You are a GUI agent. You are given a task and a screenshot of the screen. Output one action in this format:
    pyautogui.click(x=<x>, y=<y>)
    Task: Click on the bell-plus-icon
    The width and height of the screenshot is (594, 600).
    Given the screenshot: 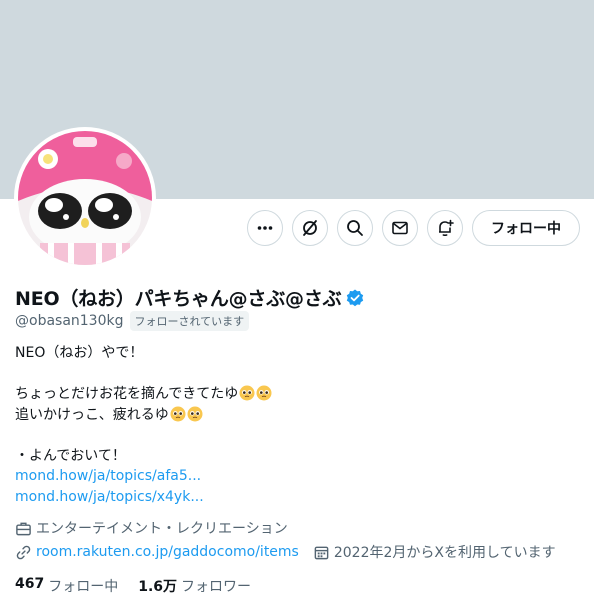 What is the action you would take?
    pyautogui.click(x=446, y=228)
    